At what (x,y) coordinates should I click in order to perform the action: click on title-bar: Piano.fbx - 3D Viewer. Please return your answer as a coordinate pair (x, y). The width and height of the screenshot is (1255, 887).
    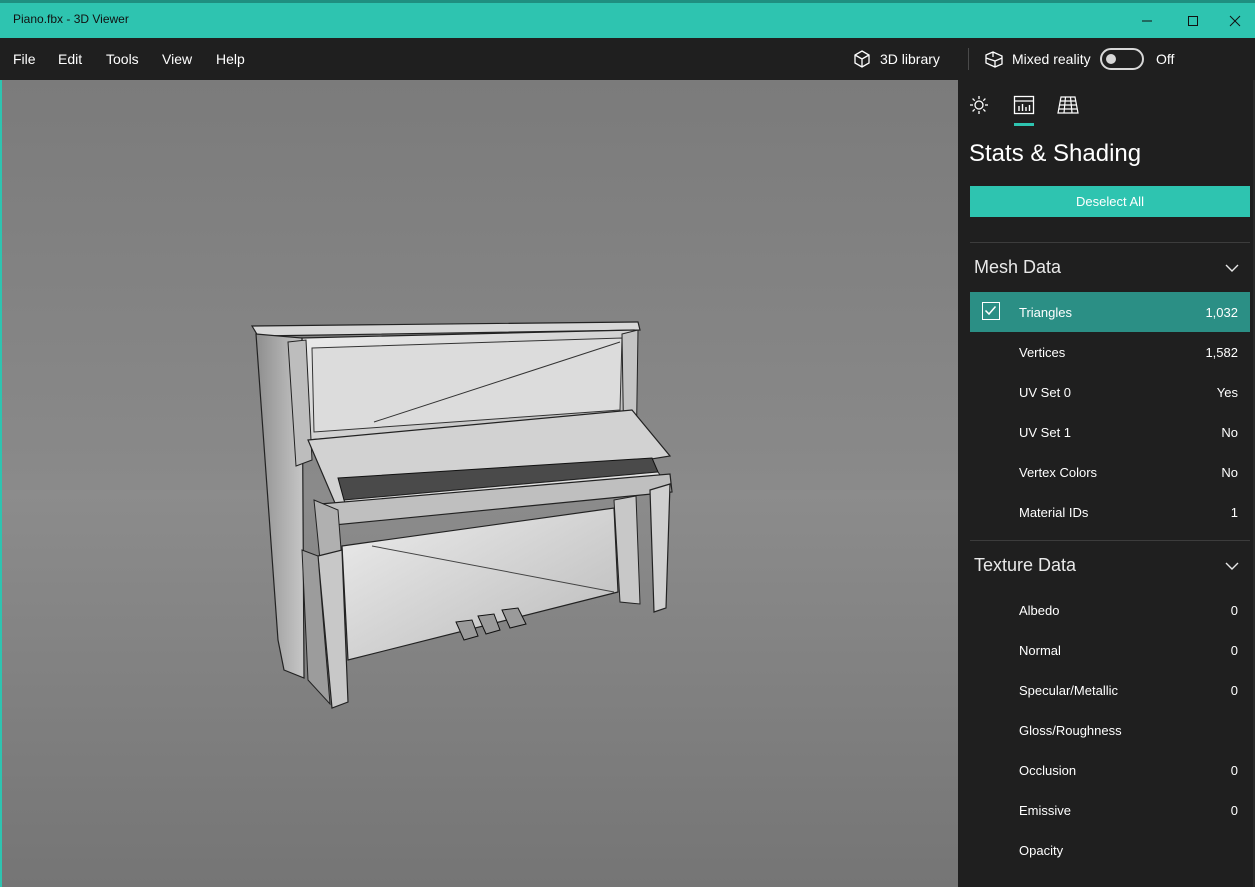
    Looking at the image, I should click on (627, 19).